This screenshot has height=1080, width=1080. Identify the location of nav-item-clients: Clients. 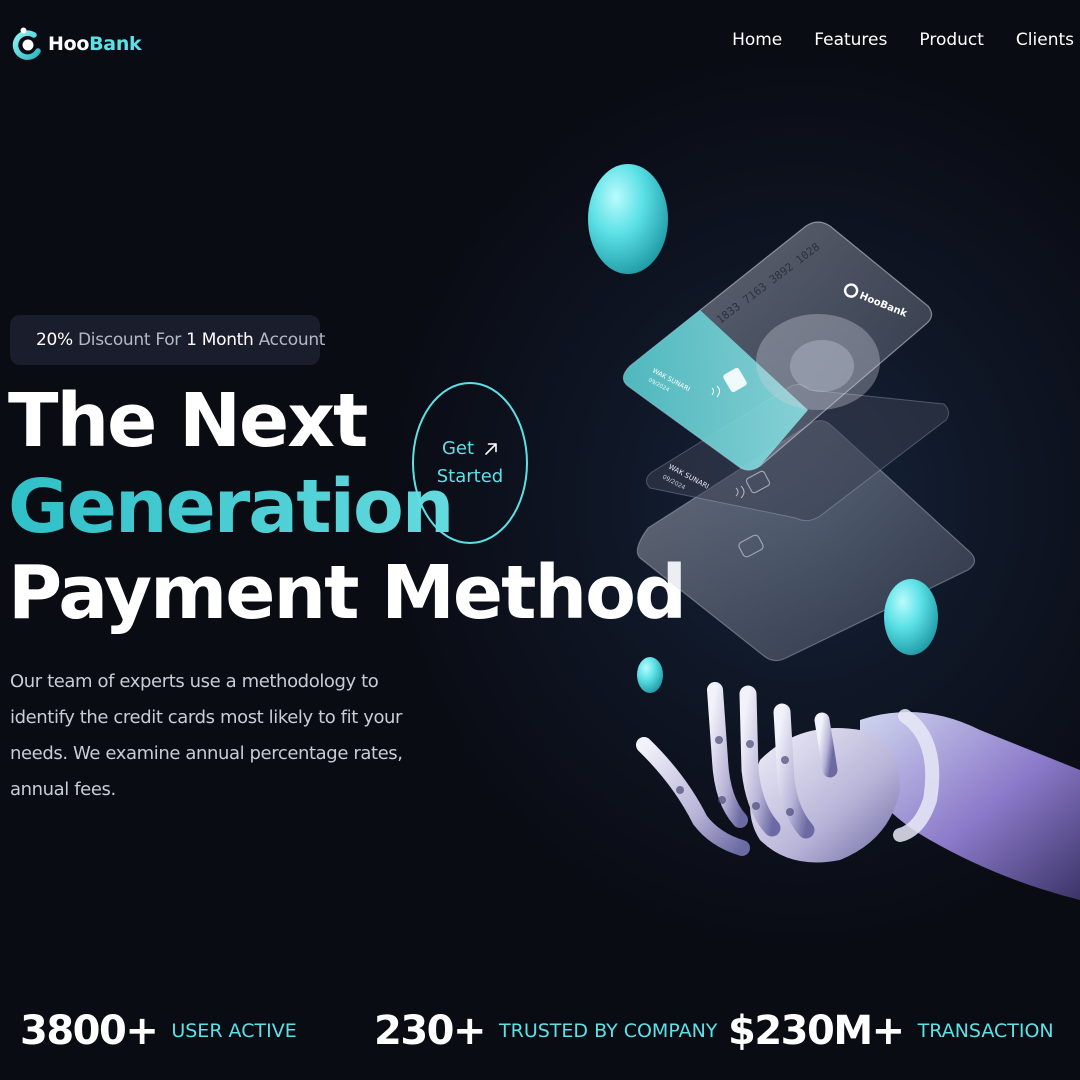
(1045, 40).